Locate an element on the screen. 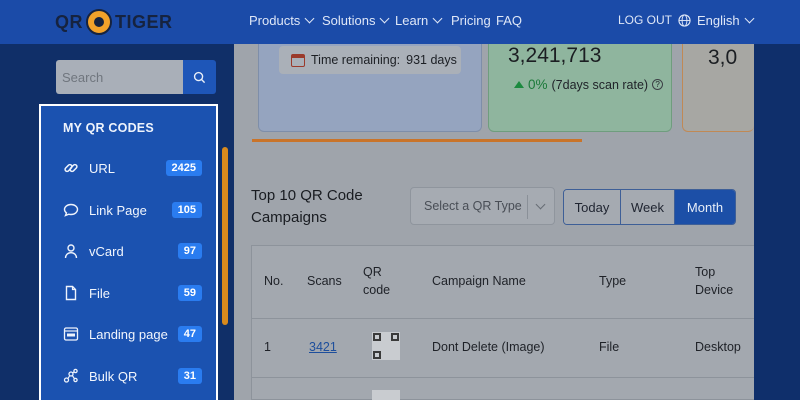  search-input is located at coordinates (119, 77).